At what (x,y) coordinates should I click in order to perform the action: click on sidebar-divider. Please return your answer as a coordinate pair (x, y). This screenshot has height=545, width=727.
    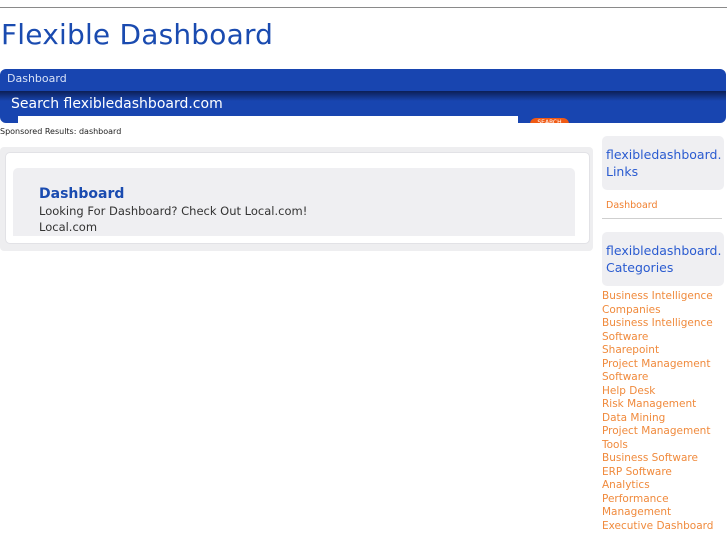
    Looking at the image, I should click on (662, 218).